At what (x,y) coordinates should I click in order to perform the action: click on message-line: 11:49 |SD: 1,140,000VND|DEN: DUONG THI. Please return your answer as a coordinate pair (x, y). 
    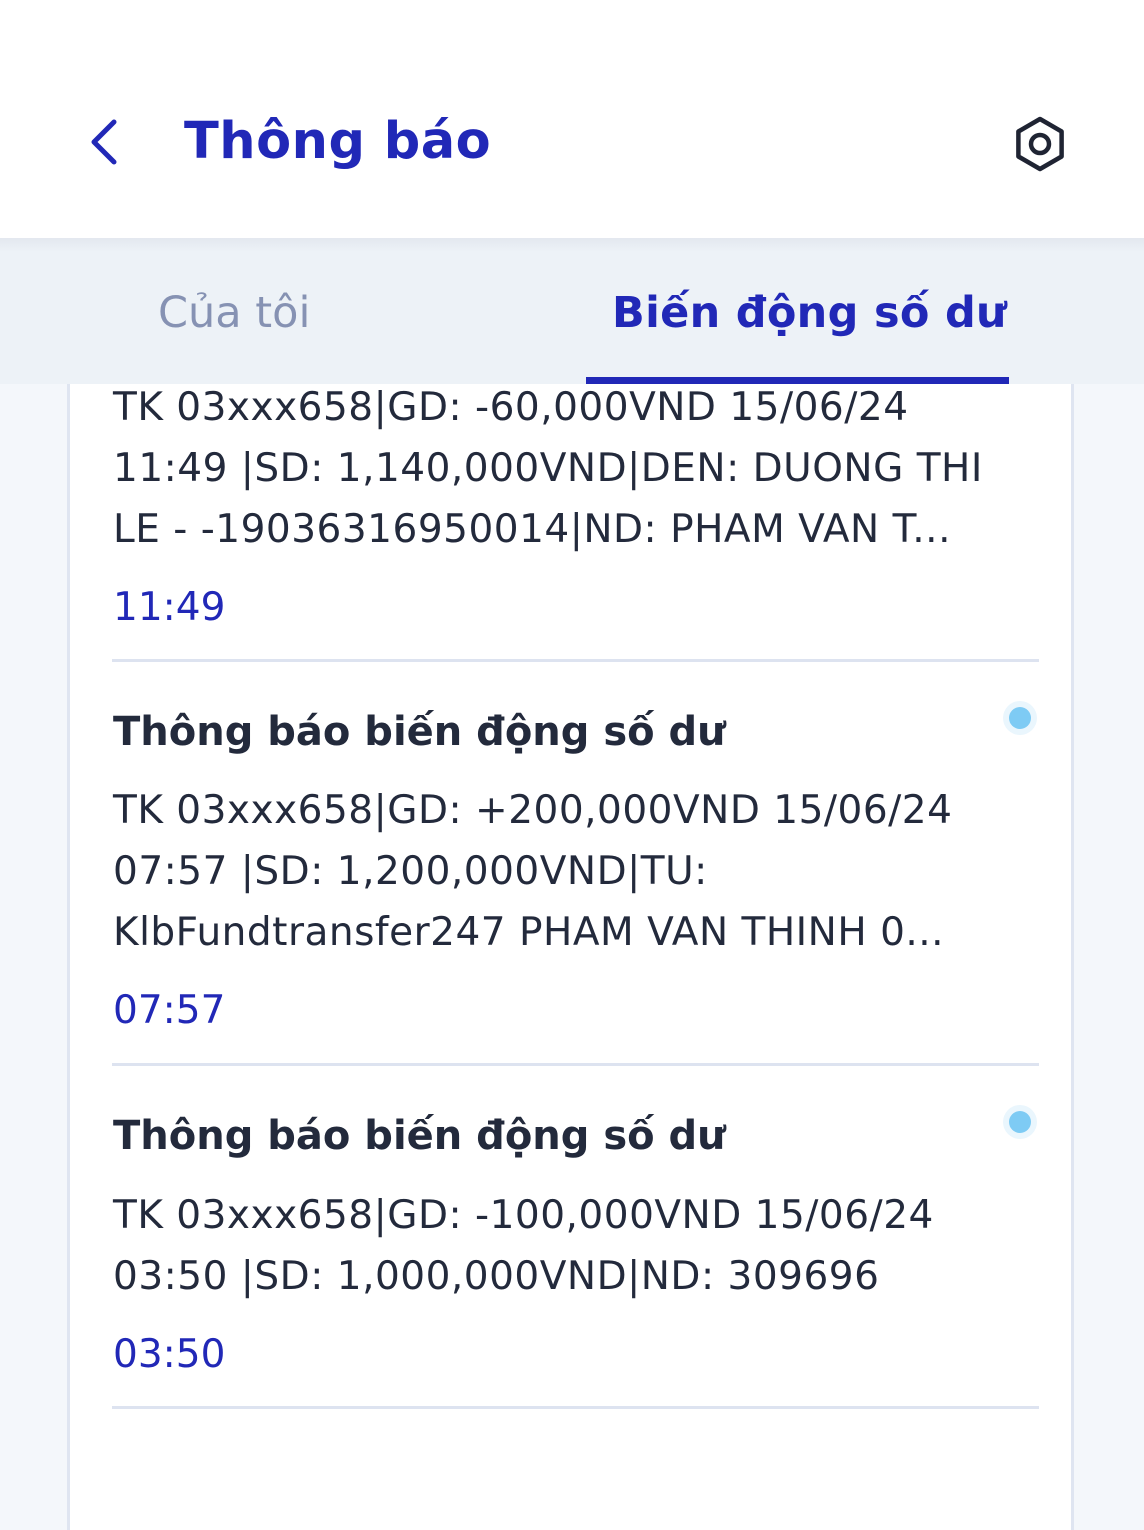
    Looking at the image, I should click on (548, 468).